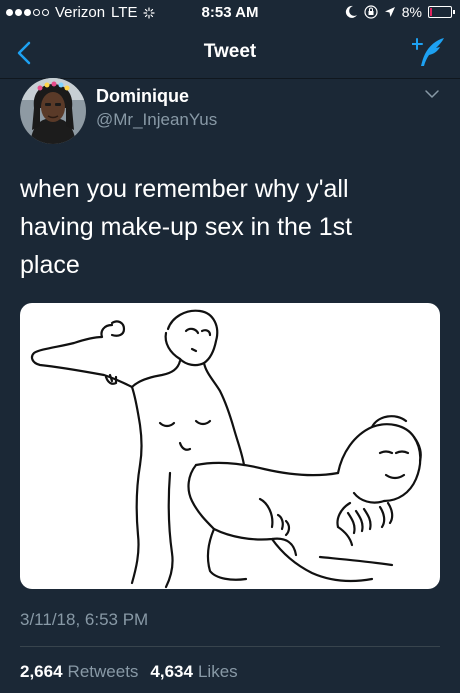 The height and width of the screenshot is (693, 460). Describe the element at coordinates (230, 14) in the screenshot. I see `status-bar: Verizon LTE 8:53 AM 8%` at that location.